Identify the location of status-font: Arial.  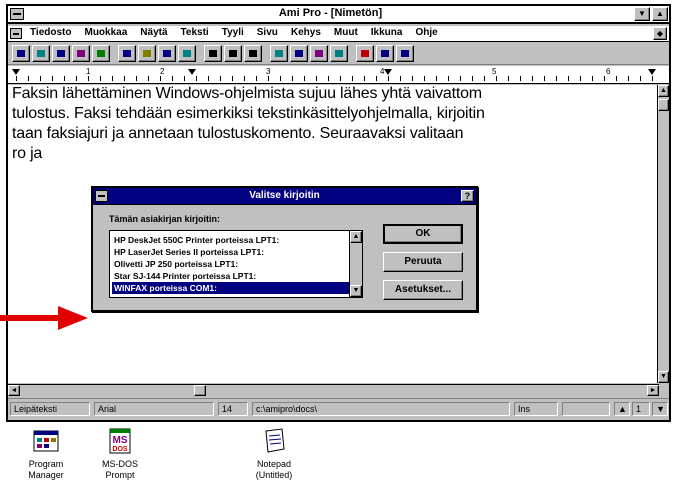
(154, 409).